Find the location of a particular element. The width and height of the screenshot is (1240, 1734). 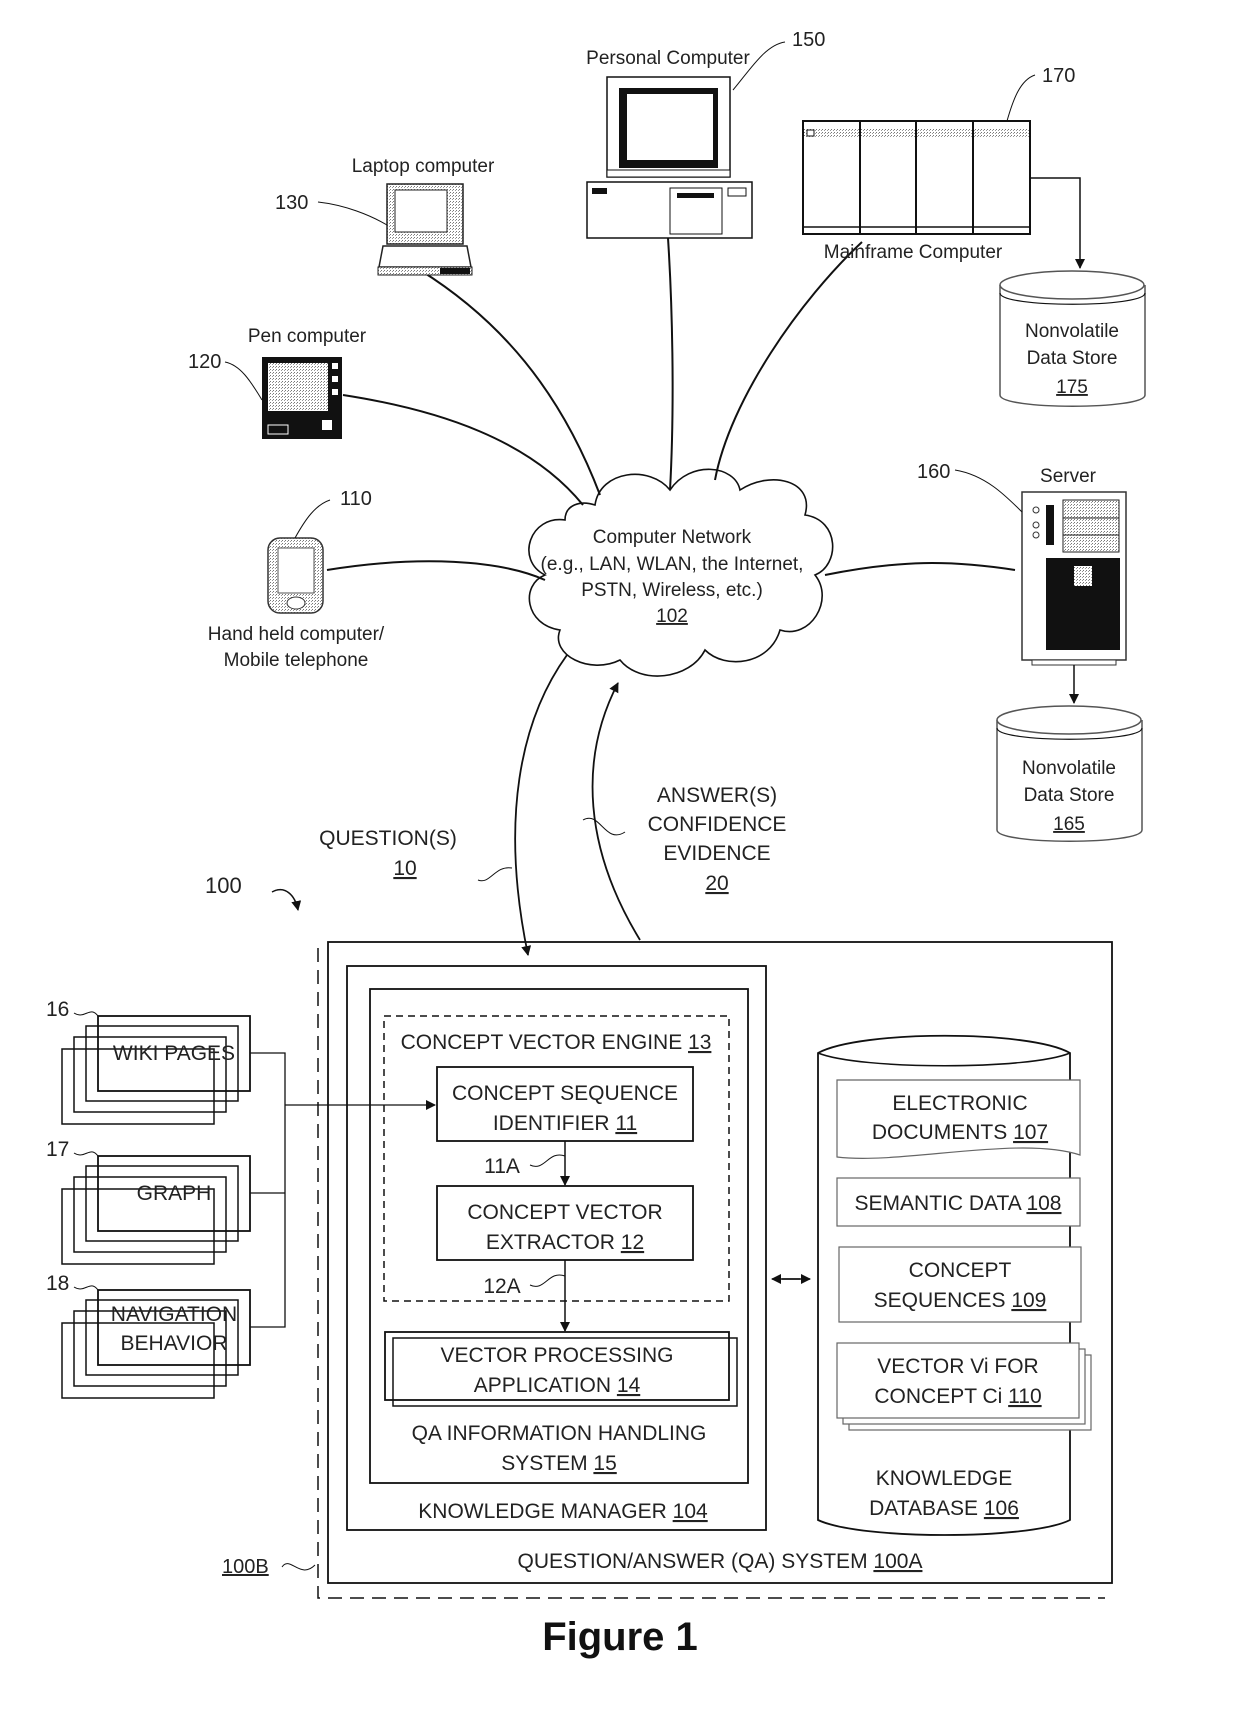

pen-computer-device: Pen computer 120 is located at coordinates (277, 382).